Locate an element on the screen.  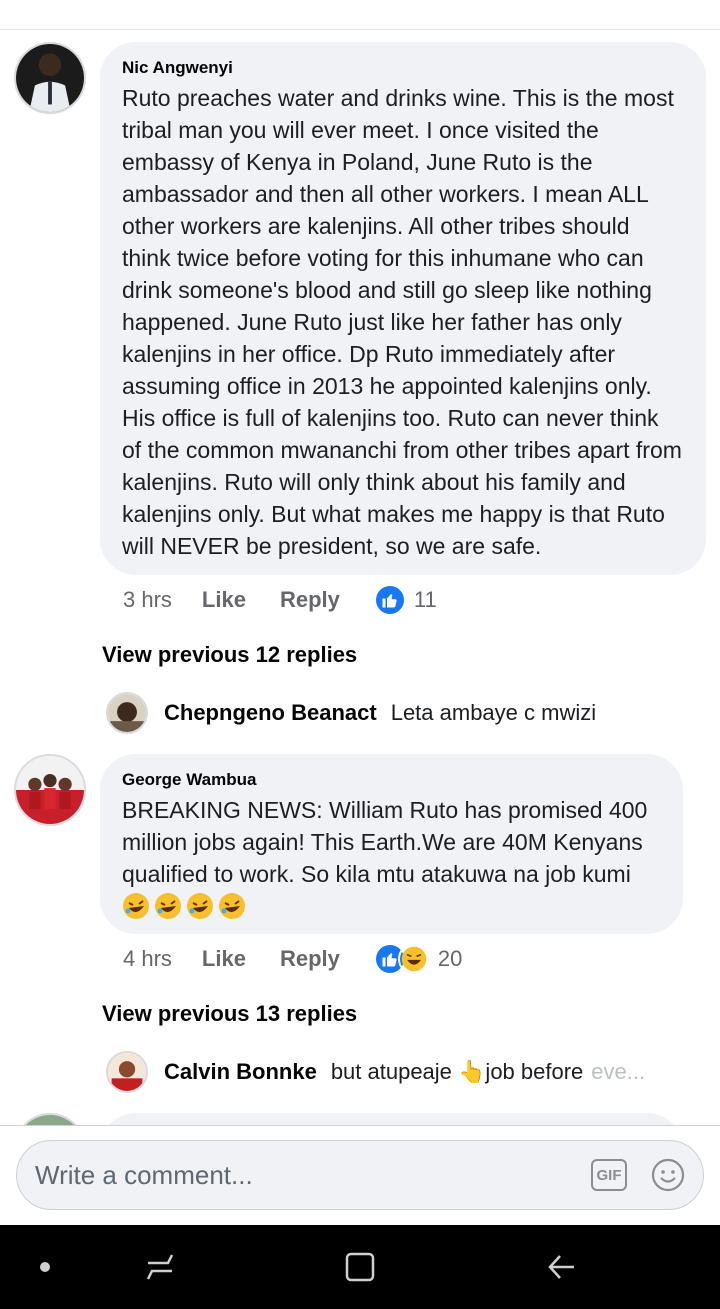
comment-timestamp: 4 hrs is located at coordinates (147, 959).